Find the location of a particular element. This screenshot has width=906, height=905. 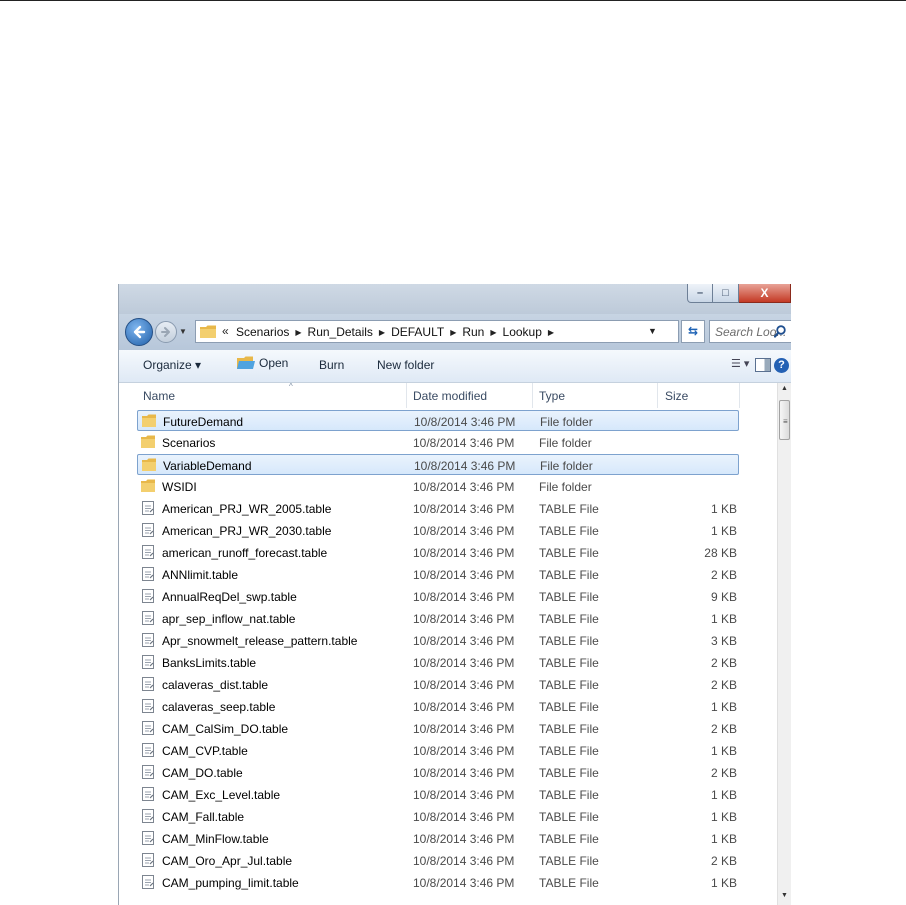

breadcrumb-item-run-details: Run_Details is located at coordinates (340, 332).